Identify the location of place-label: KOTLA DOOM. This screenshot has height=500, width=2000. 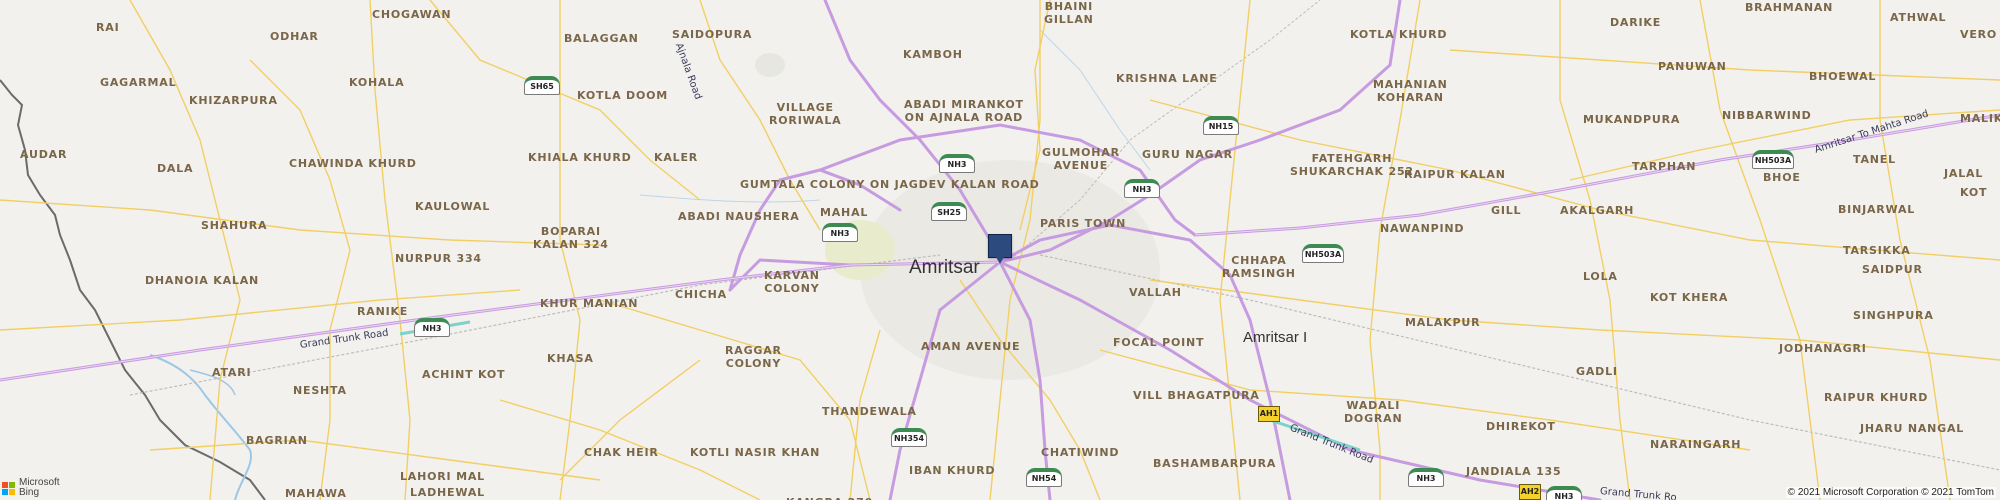
(622, 95).